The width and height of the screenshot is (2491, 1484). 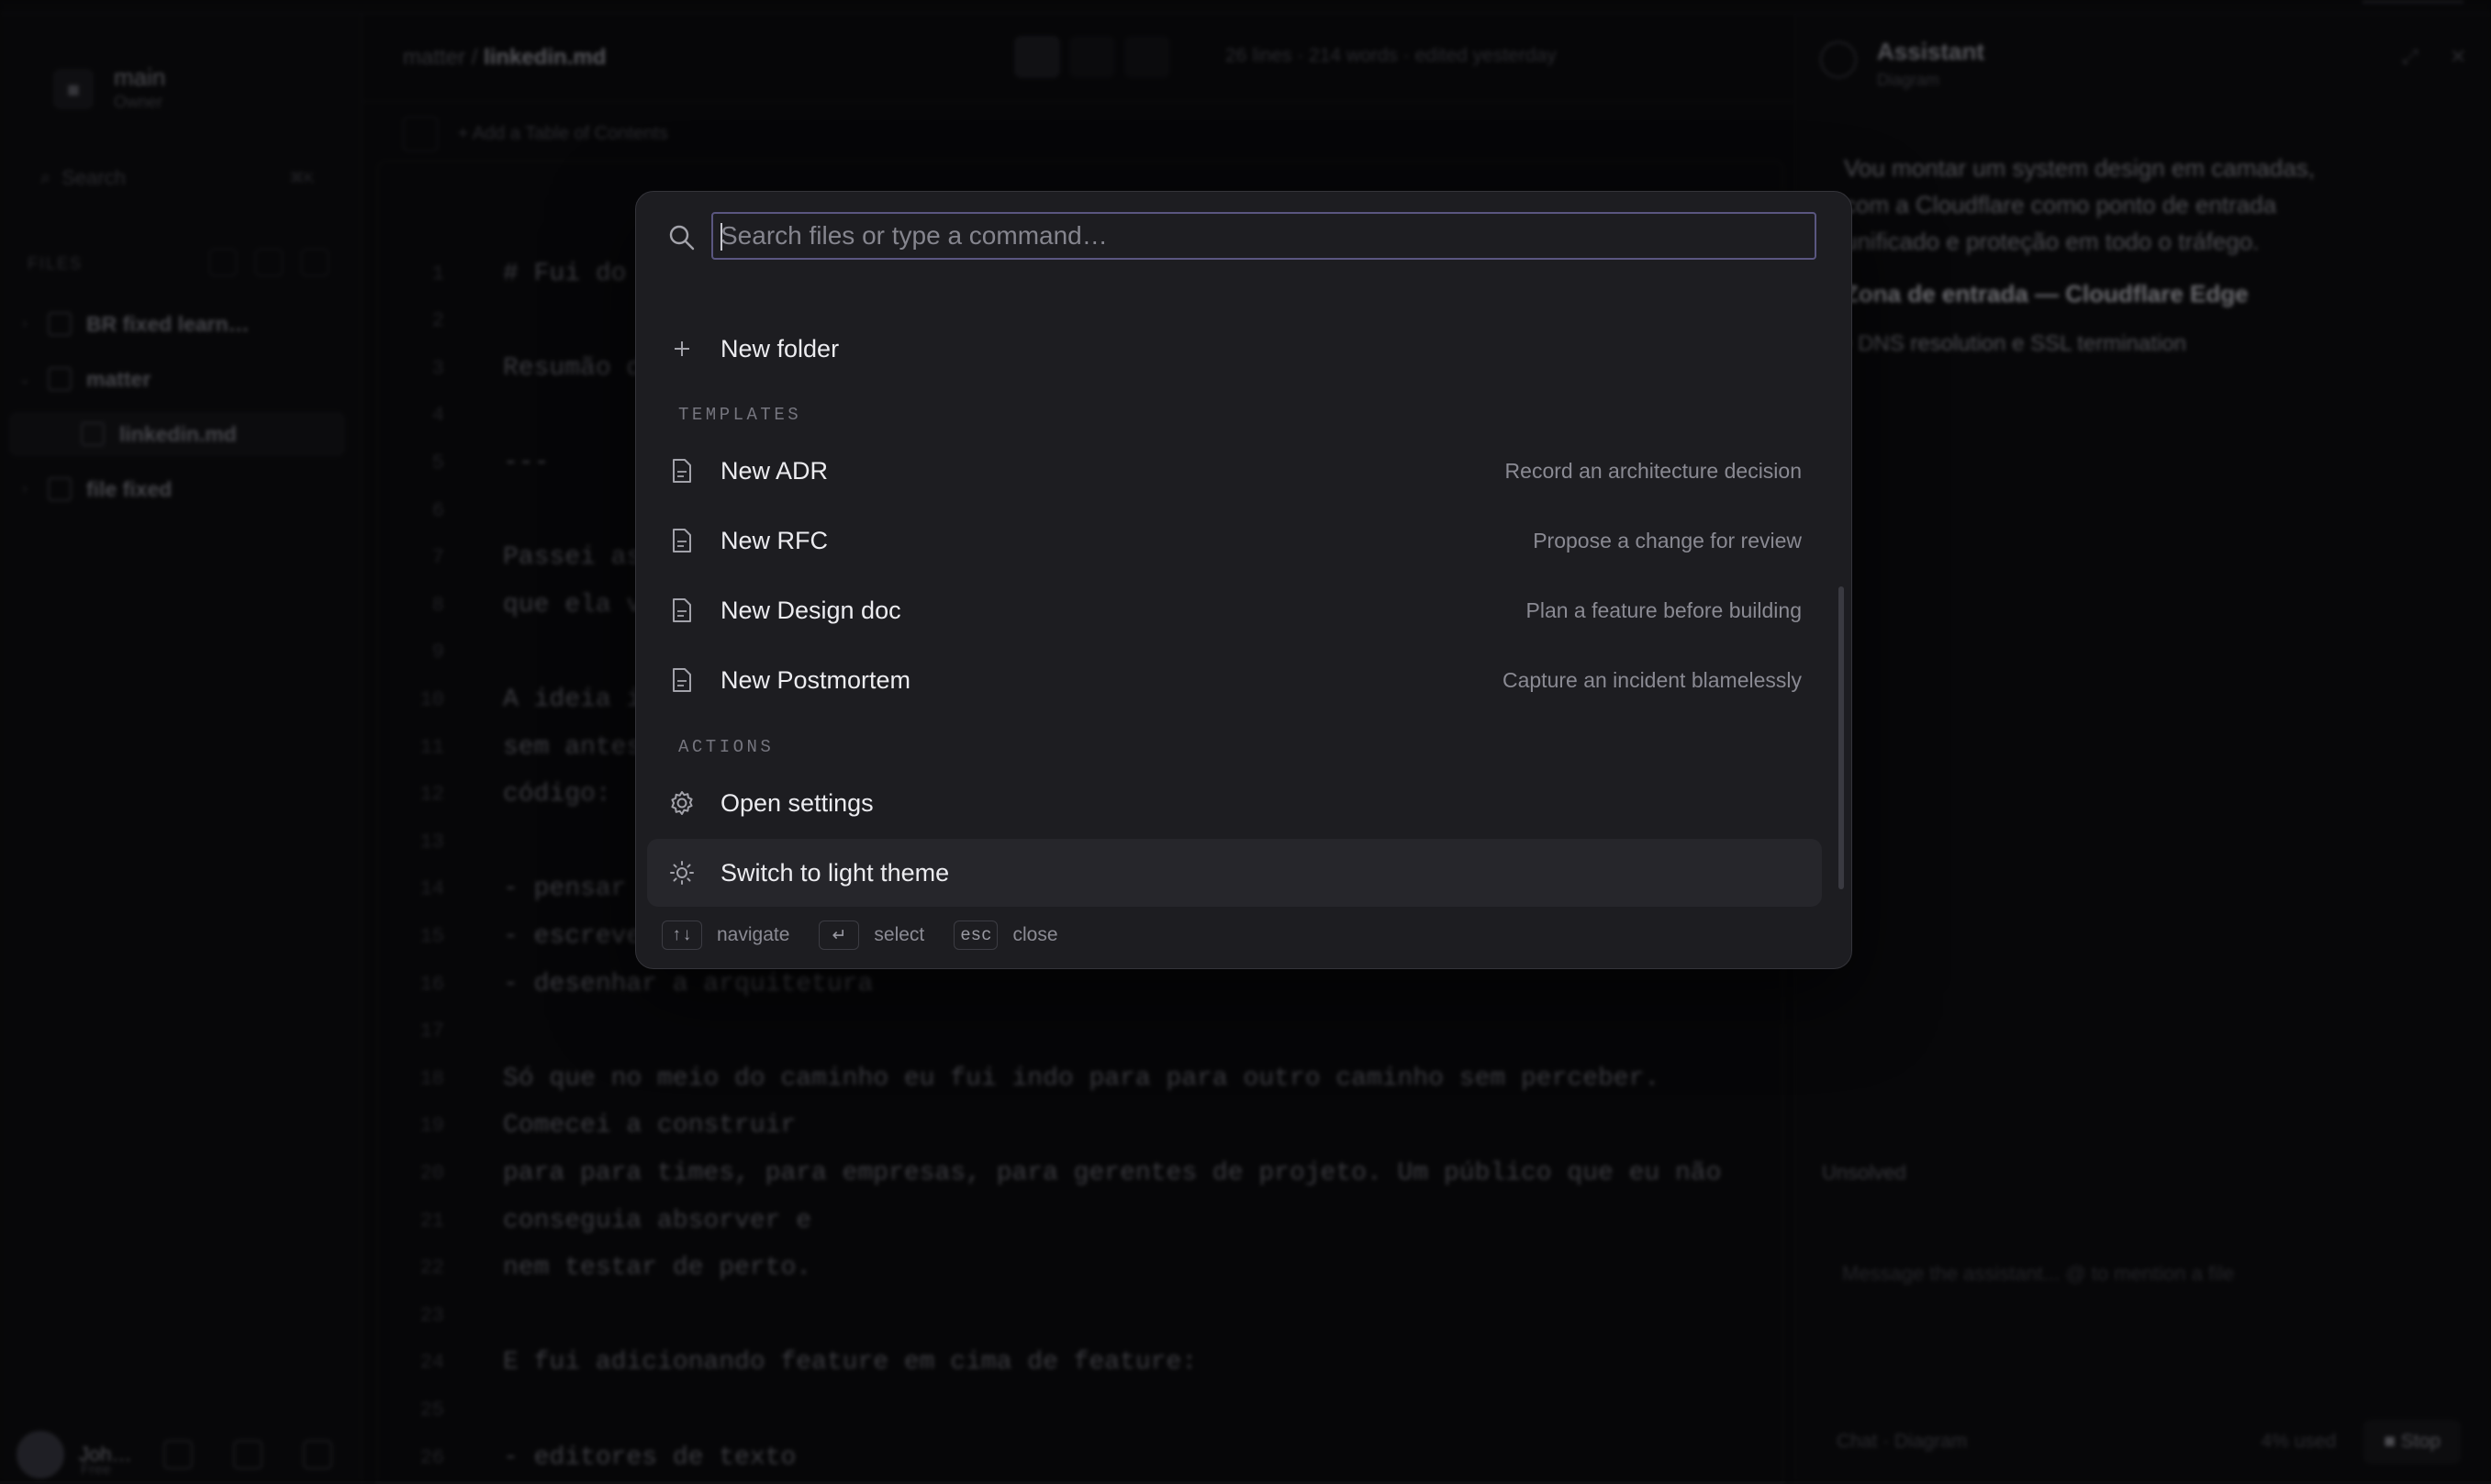 I want to click on command-switch-theme: Switch to light theme, so click(x=1234, y=873).